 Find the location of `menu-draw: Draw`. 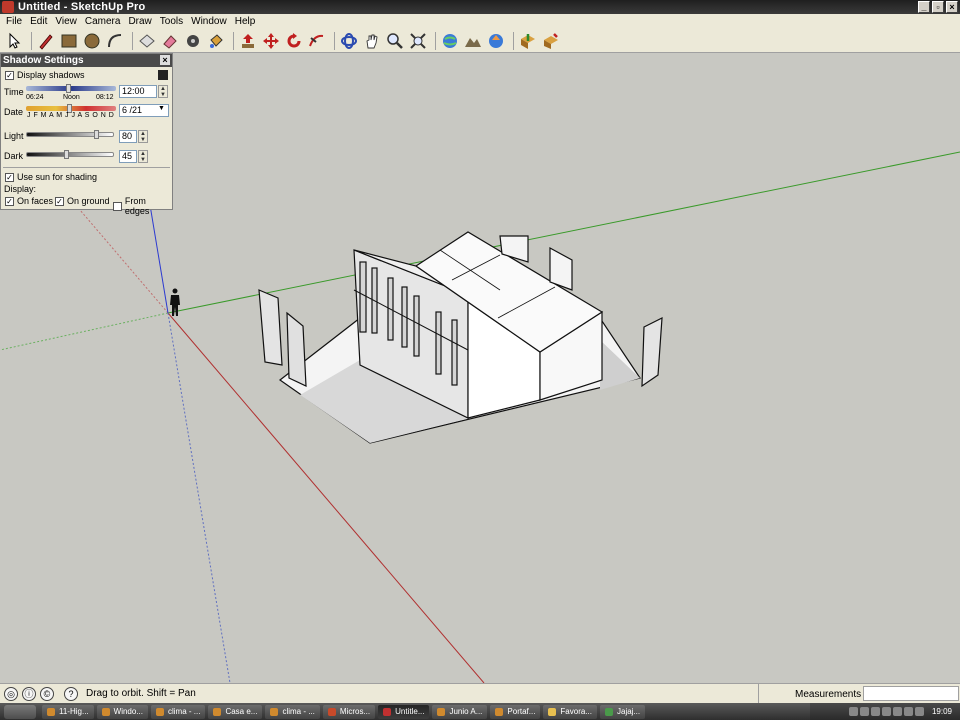

menu-draw: Draw is located at coordinates (139, 21).